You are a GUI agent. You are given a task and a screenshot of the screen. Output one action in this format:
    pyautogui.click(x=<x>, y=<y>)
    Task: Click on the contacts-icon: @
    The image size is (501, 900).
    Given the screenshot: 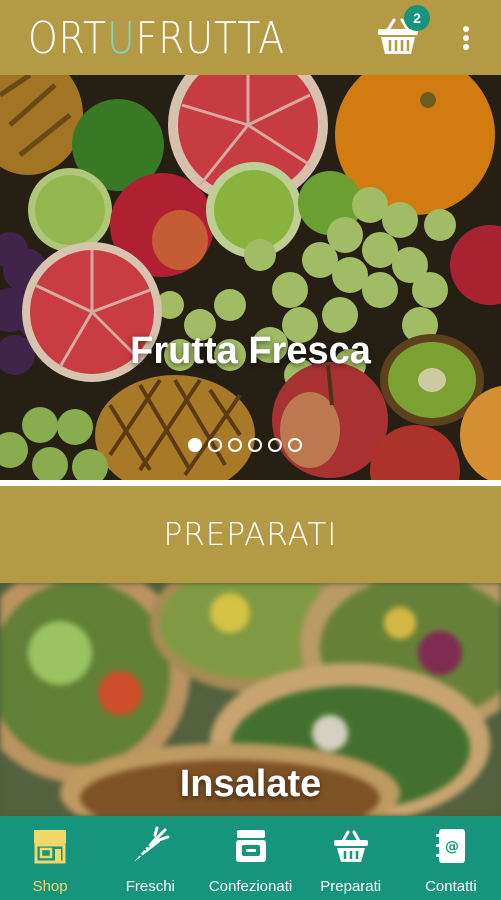 What is the action you would take?
    pyautogui.click(x=450, y=846)
    